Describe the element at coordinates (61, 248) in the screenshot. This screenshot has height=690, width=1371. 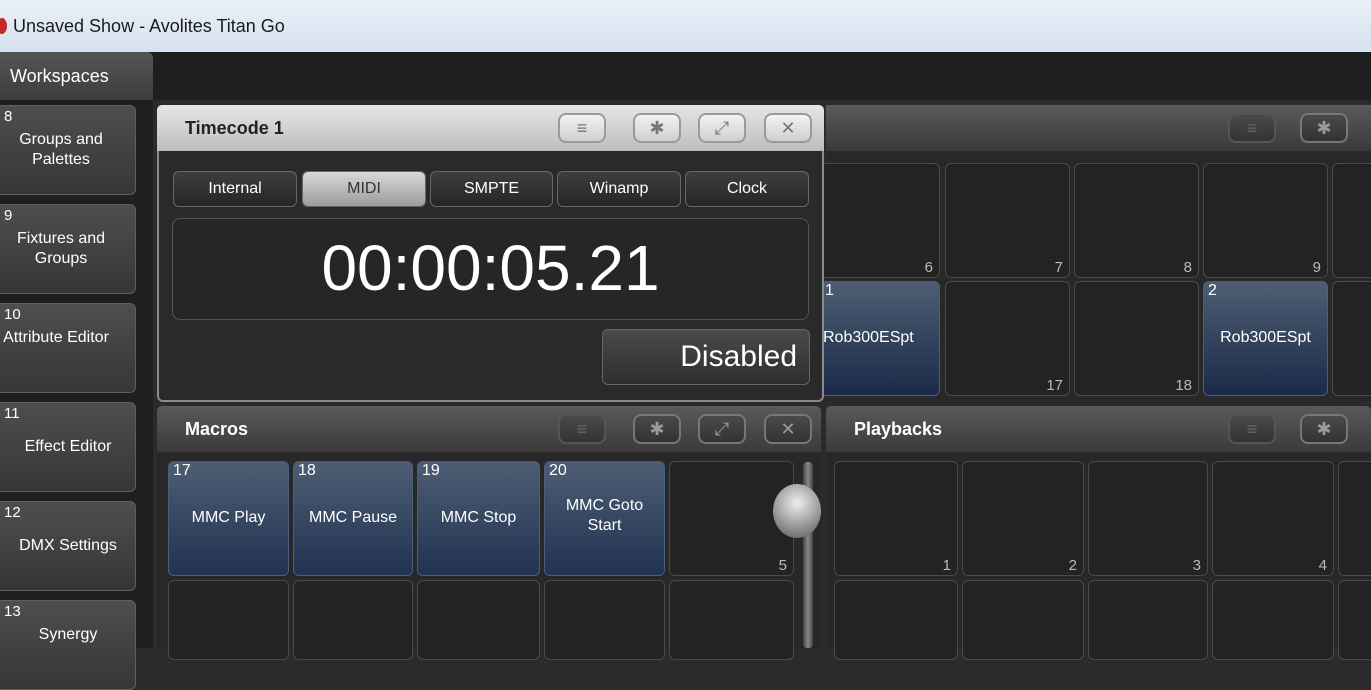
I see `workspace-label: Fixtures and Groups` at that location.